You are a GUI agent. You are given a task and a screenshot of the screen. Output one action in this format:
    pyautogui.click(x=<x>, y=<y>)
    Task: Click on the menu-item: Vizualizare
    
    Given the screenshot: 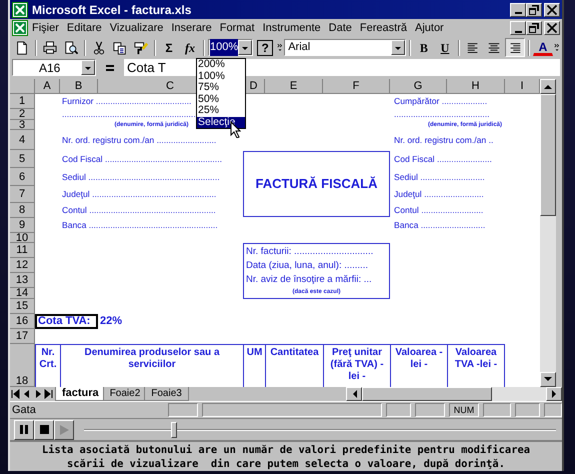 What is the action you would take?
    pyautogui.click(x=137, y=28)
    